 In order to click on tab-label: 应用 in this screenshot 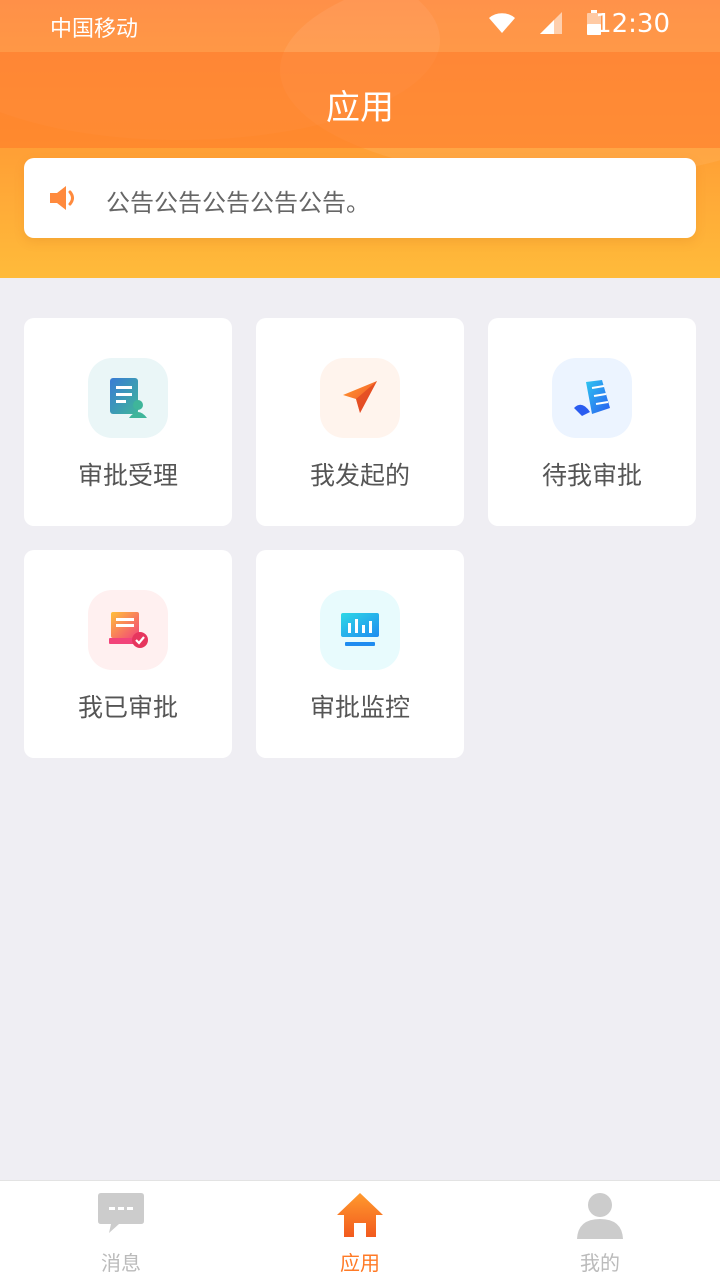, I will do `click(360, 1263)`.